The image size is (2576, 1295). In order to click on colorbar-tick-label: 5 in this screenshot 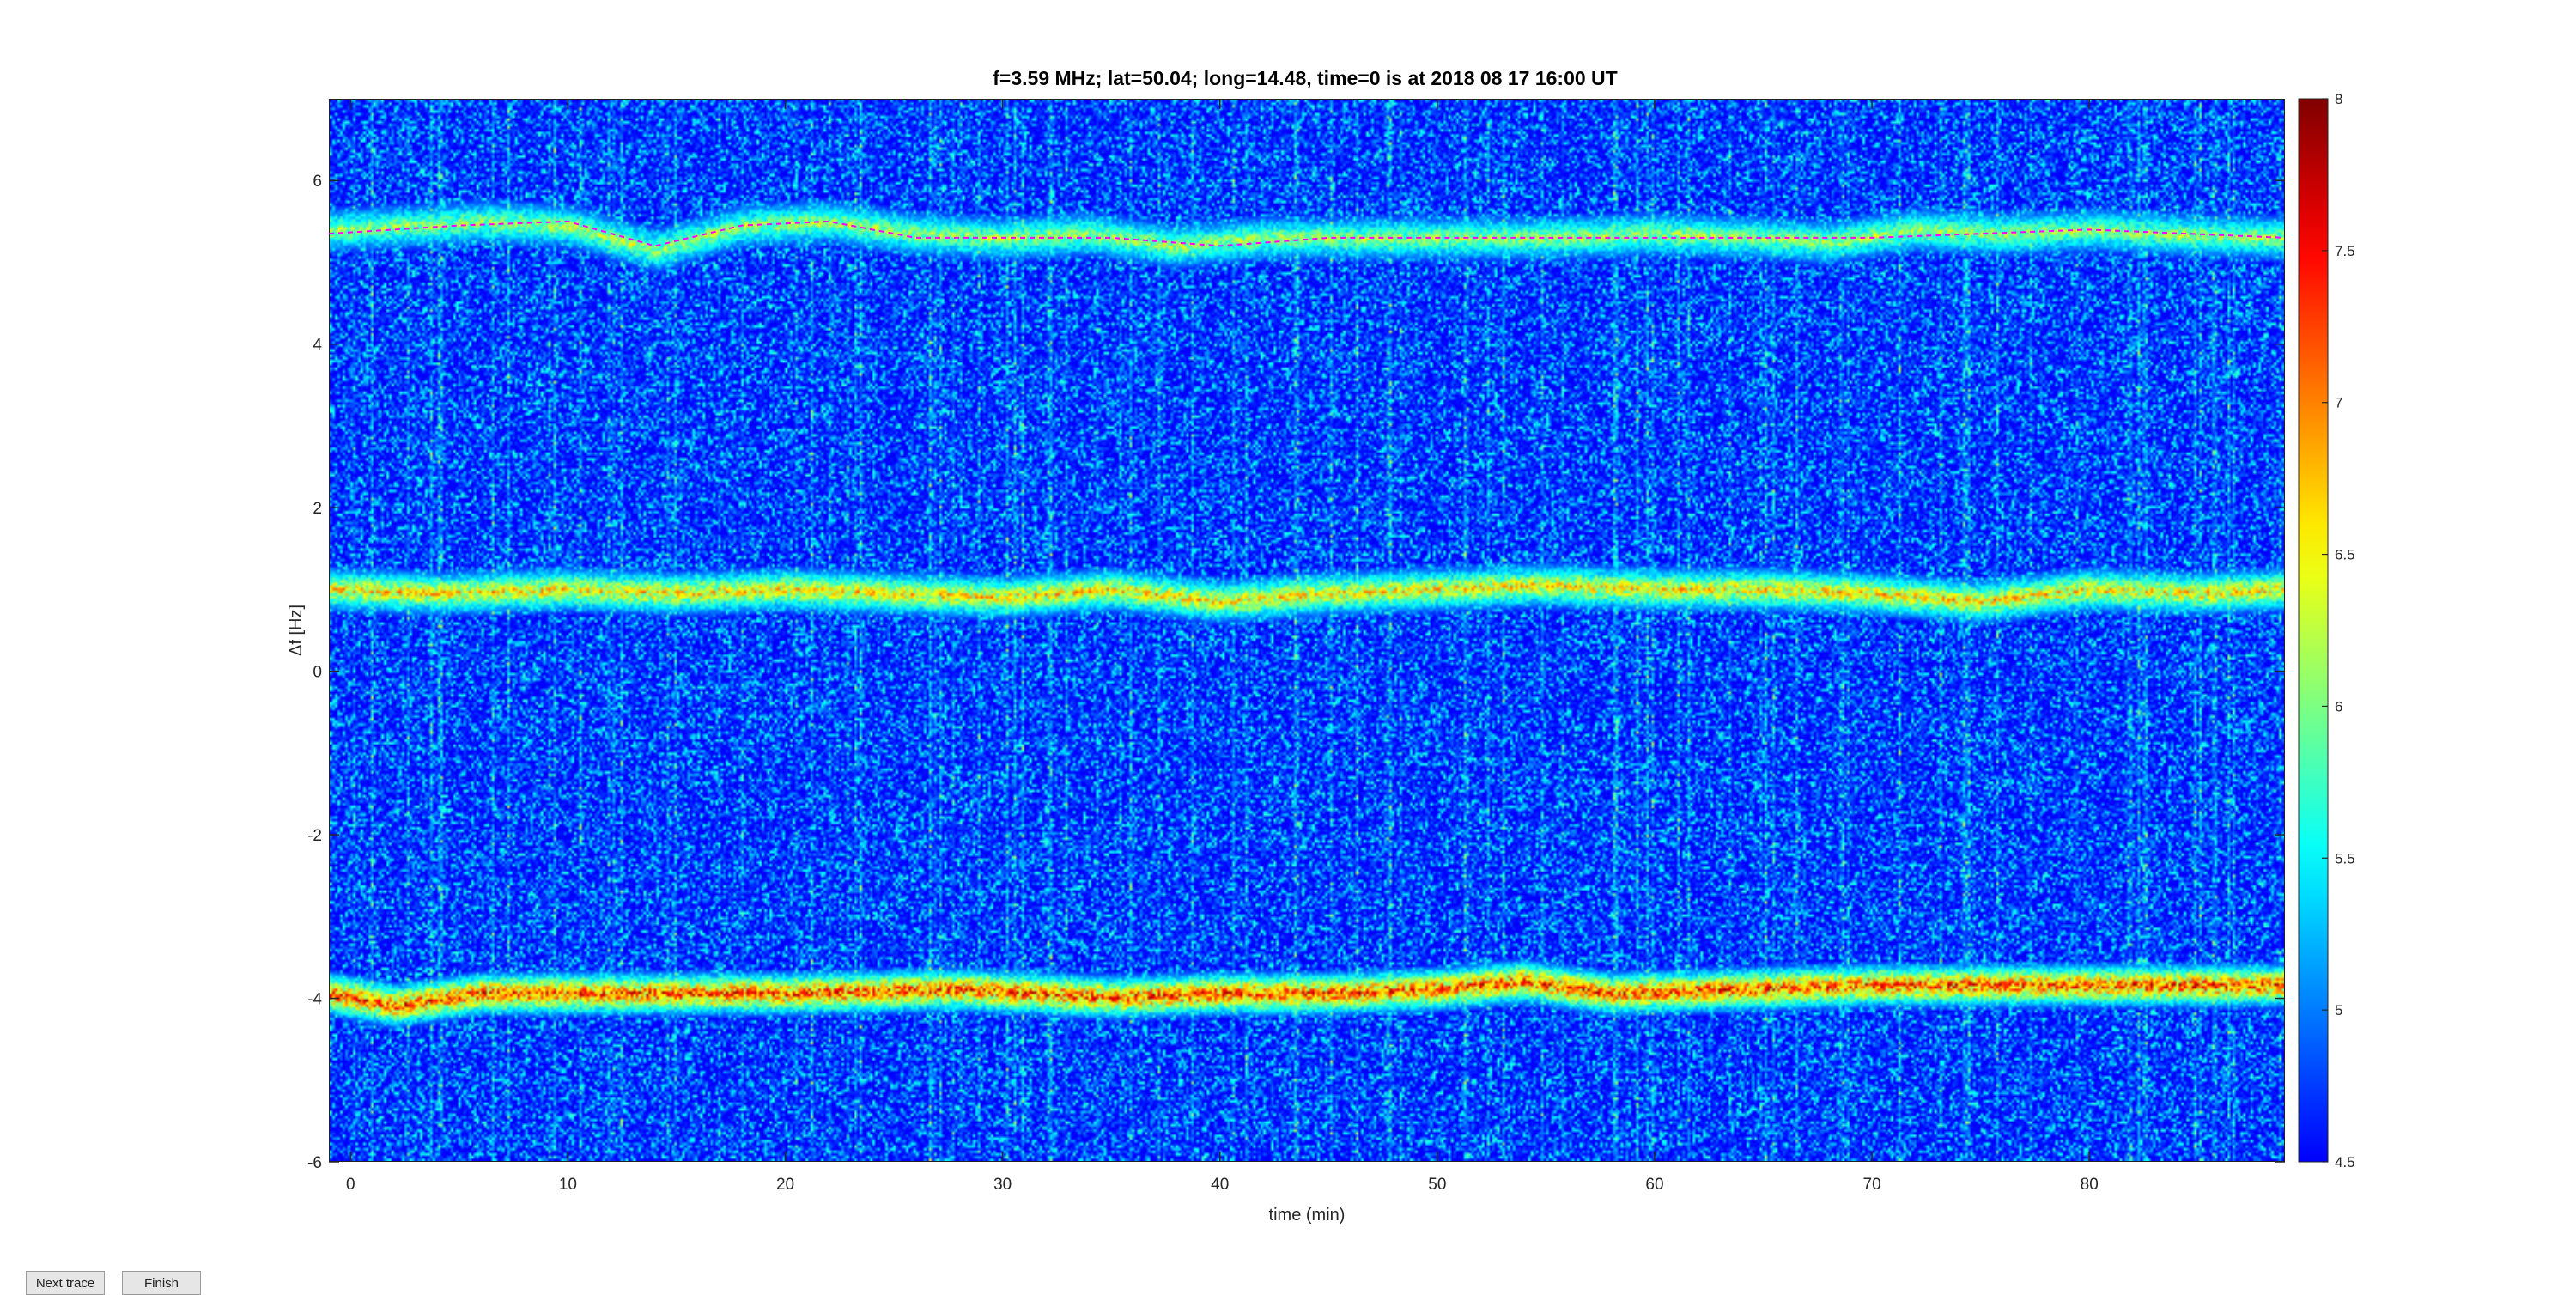, I will do `click(2339, 1010)`.